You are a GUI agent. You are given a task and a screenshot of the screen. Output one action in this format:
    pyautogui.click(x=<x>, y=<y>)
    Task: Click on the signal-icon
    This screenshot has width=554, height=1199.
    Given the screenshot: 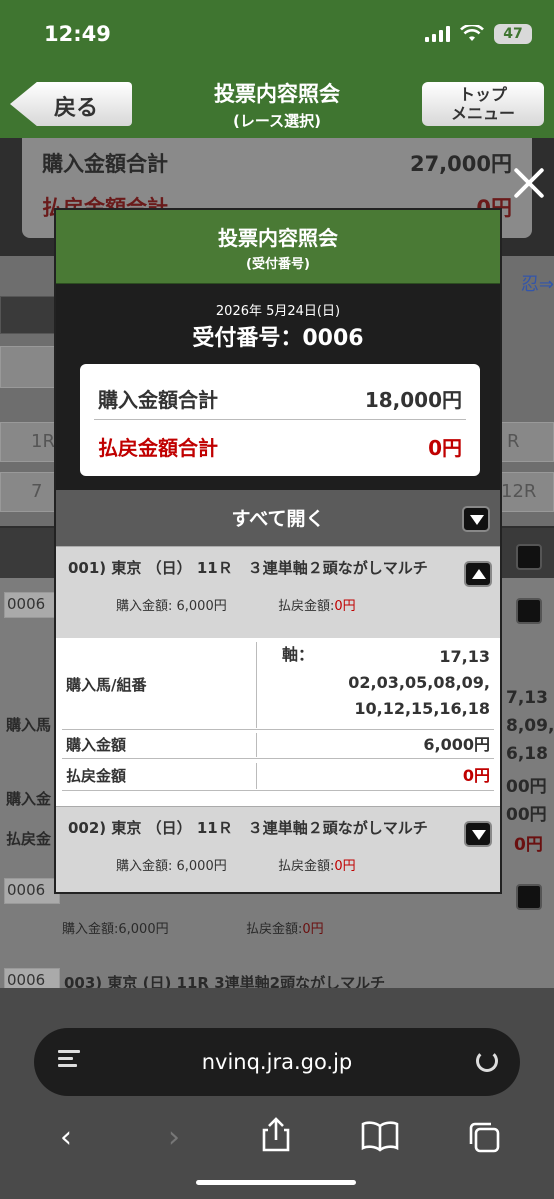 What is the action you would take?
    pyautogui.click(x=437, y=34)
    